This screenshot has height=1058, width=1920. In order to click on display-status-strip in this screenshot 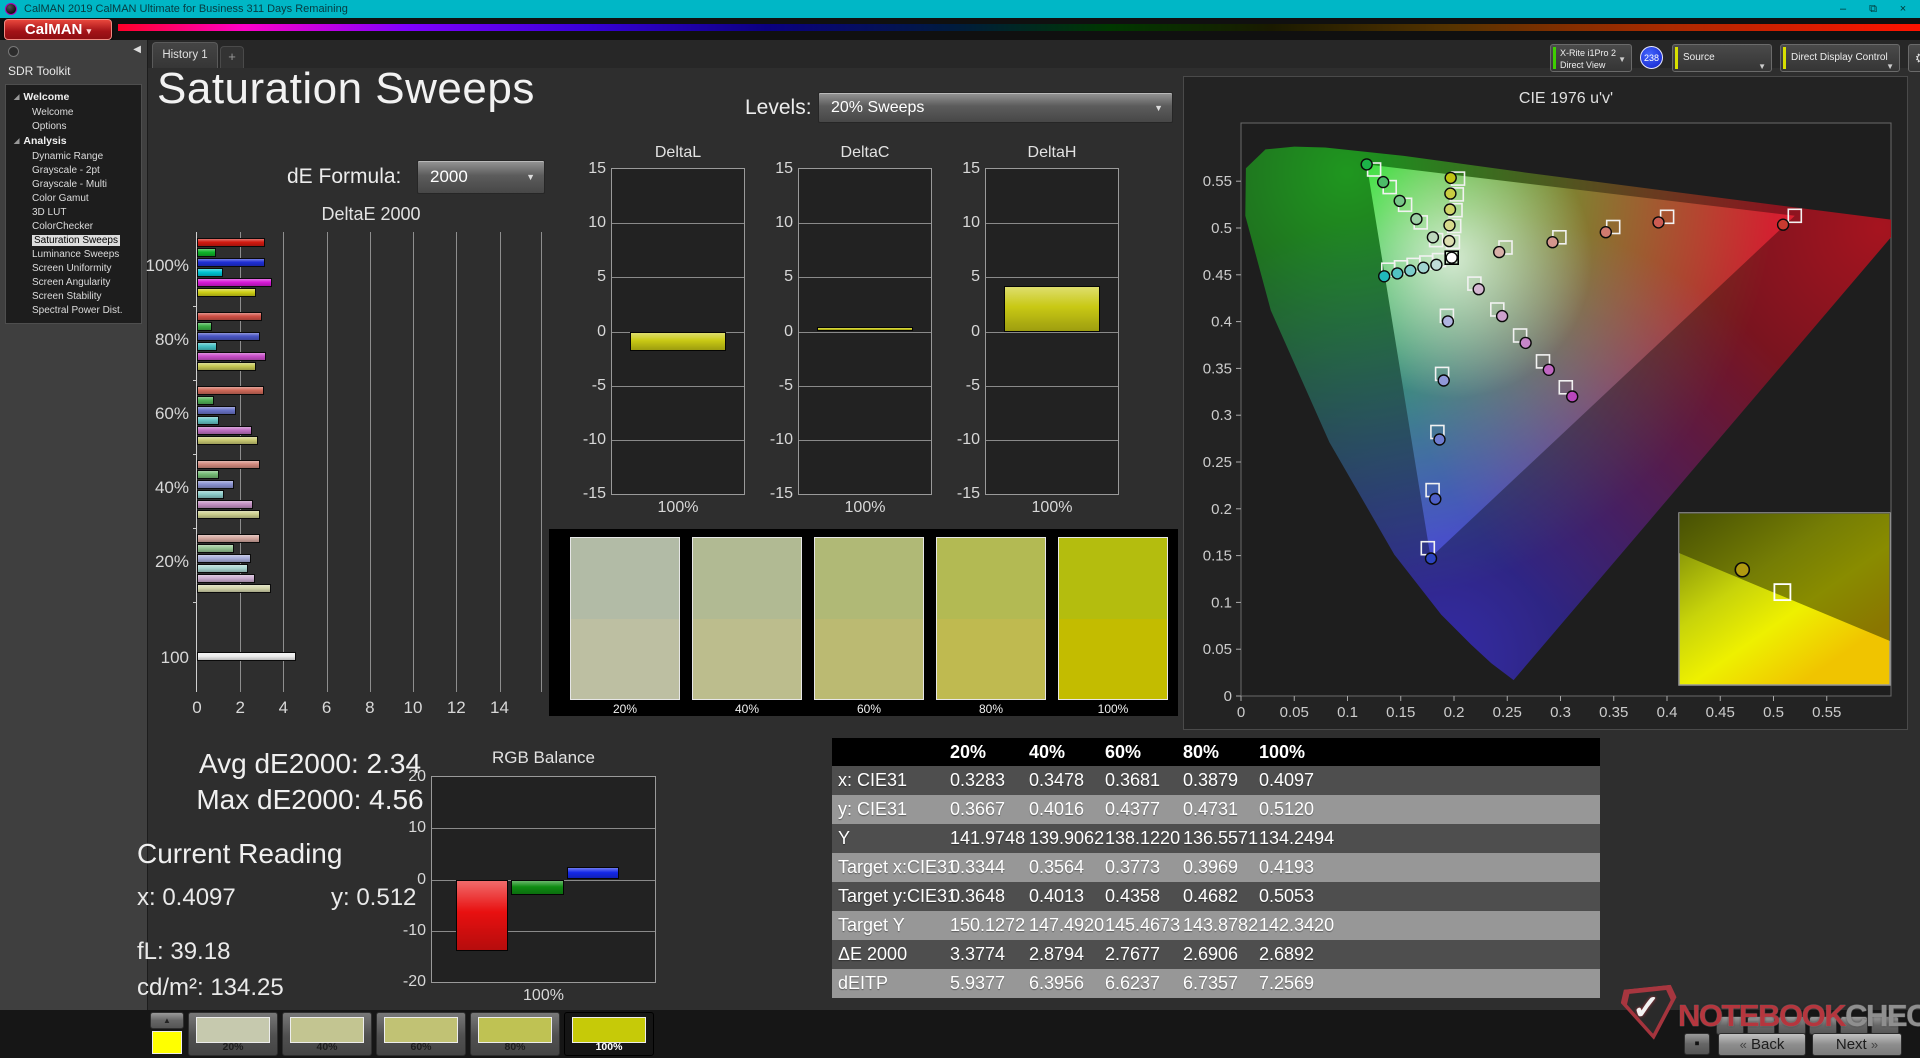, I will do `click(1784, 58)`.